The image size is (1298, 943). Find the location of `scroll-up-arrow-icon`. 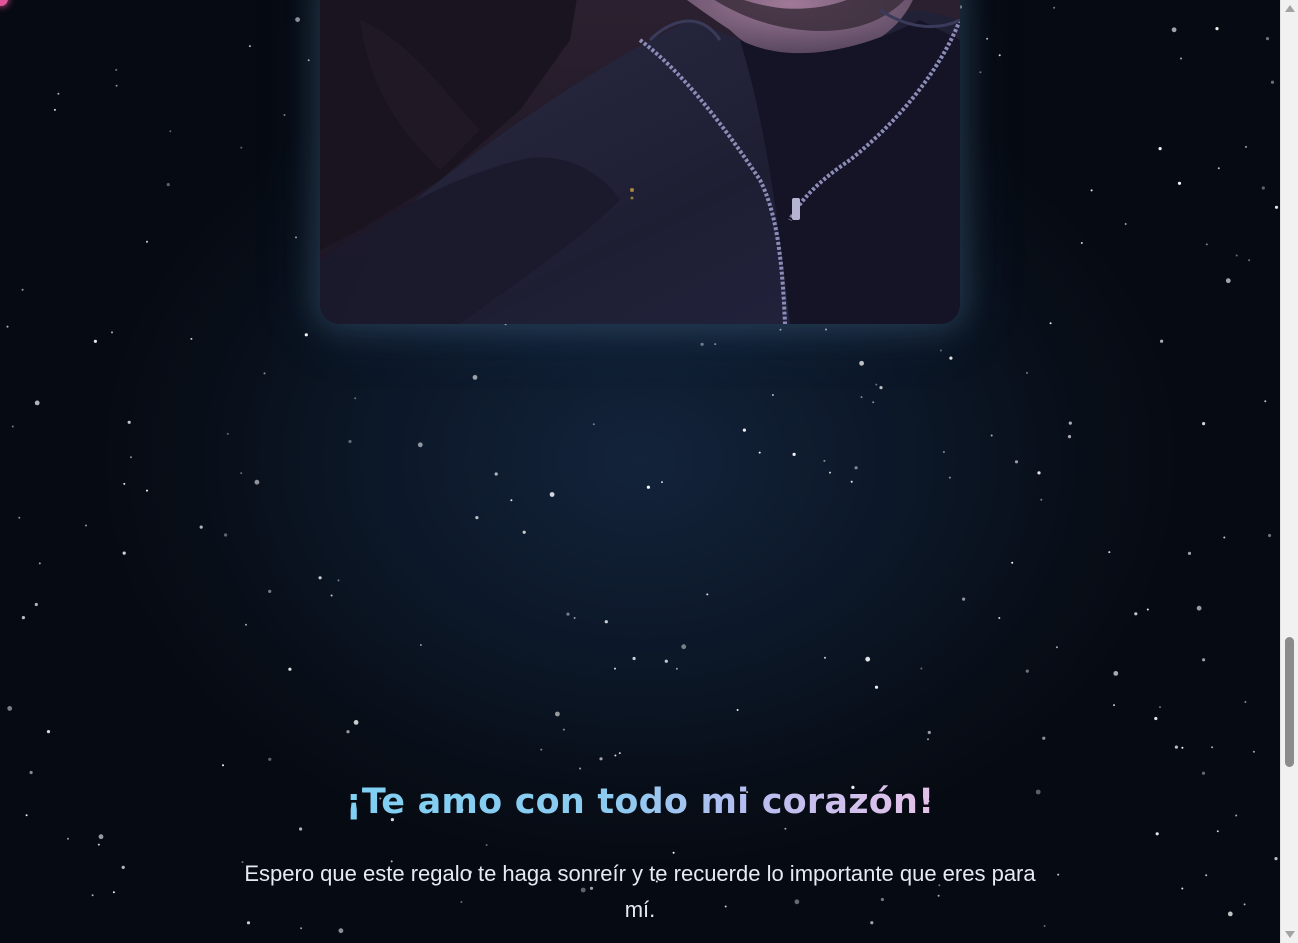

scroll-up-arrow-icon is located at coordinates (1290, 8).